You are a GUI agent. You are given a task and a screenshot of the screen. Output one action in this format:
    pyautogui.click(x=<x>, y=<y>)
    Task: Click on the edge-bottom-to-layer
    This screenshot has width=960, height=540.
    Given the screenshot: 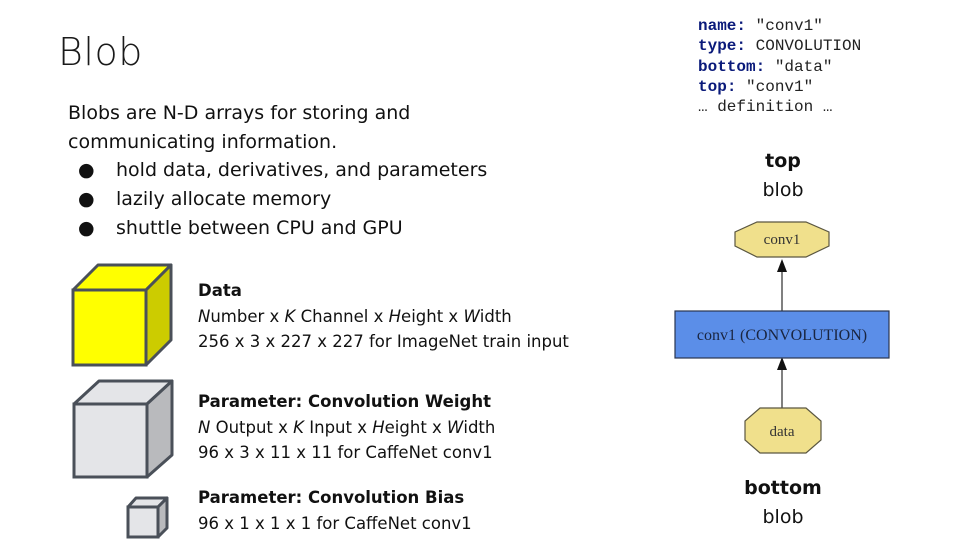 What is the action you would take?
    pyautogui.click(x=782, y=382)
    